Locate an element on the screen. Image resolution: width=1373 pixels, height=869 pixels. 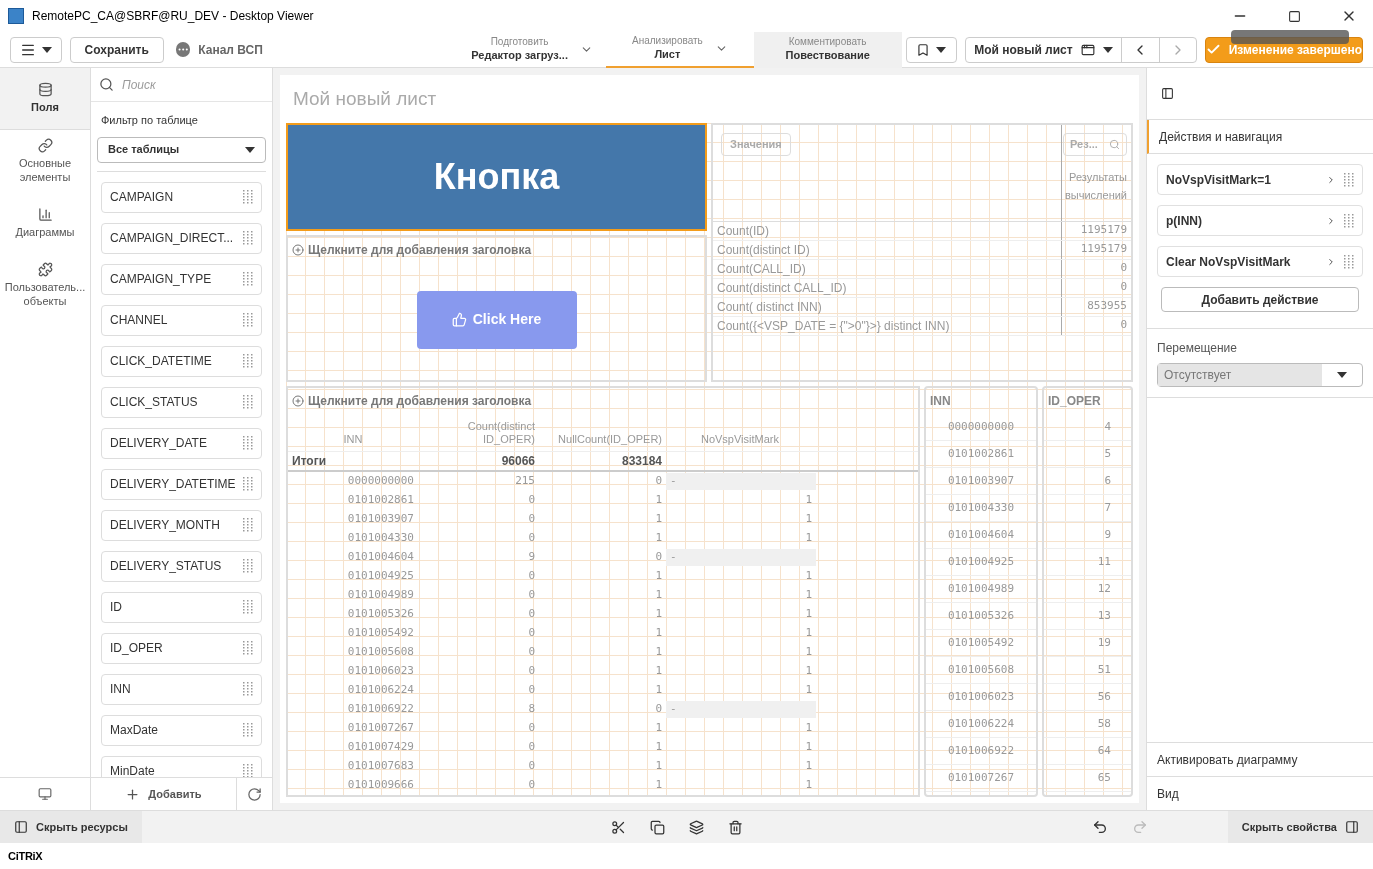
section-header: Активировать диаграмму is located at coordinates (1260, 760).